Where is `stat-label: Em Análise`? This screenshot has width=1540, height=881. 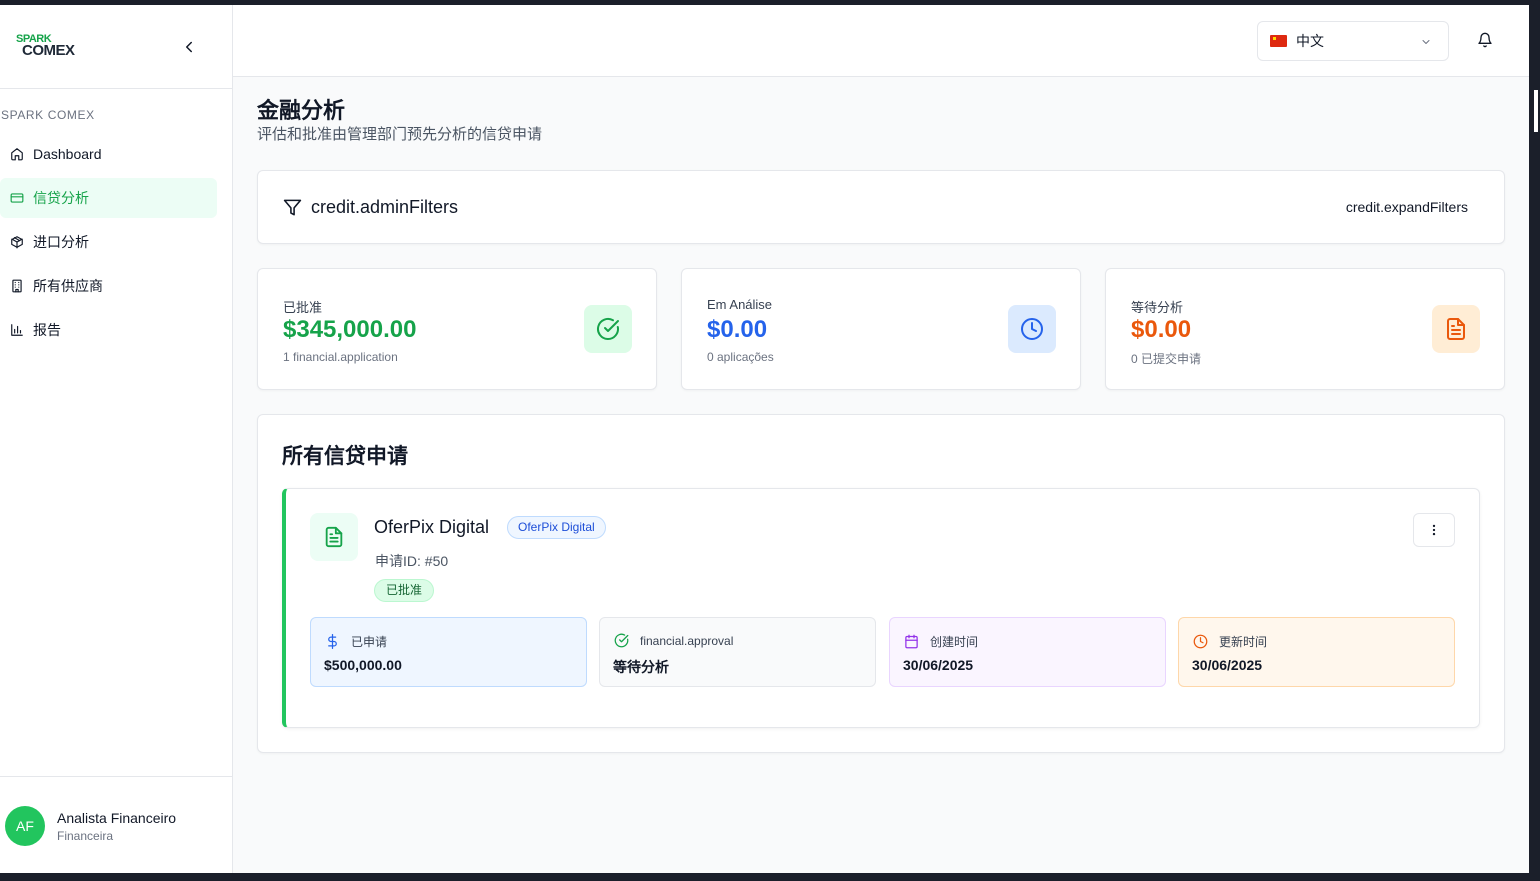 stat-label: Em Análise is located at coordinates (740, 304).